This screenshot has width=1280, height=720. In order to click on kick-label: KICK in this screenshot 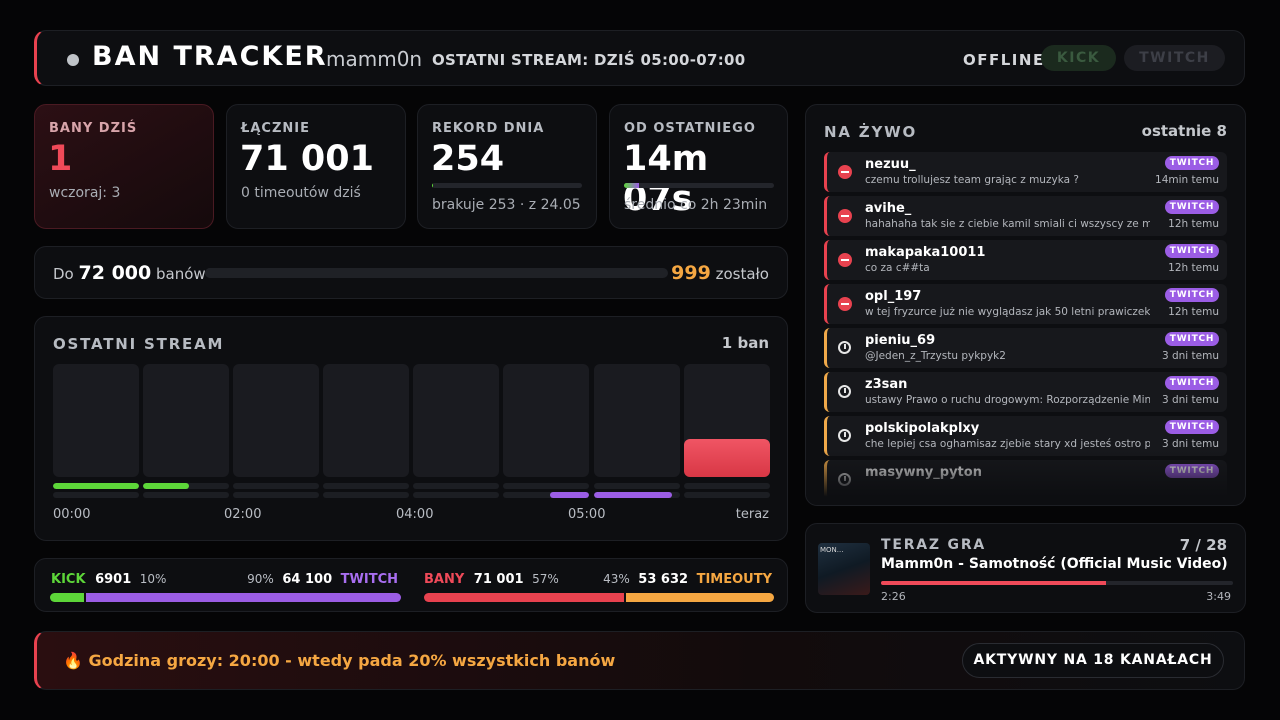, I will do `click(68, 579)`.